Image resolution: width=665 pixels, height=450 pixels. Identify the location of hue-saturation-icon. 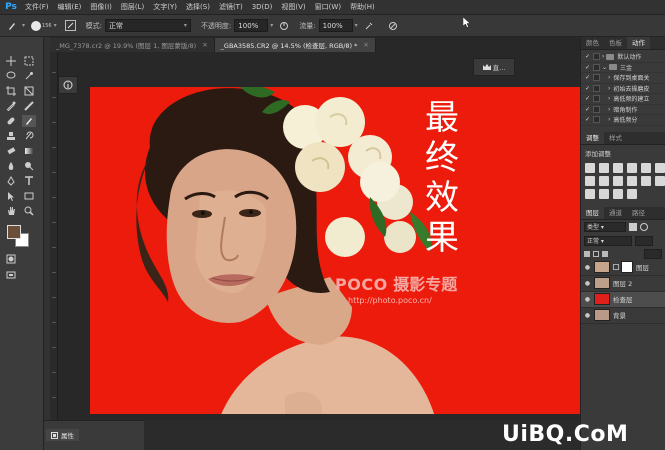
(660, 167).